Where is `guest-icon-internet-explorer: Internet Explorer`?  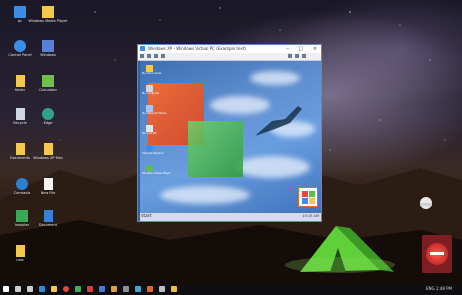 guest-icon-internet-explorer: Internet Explorer is located at coordinates (153, 150).